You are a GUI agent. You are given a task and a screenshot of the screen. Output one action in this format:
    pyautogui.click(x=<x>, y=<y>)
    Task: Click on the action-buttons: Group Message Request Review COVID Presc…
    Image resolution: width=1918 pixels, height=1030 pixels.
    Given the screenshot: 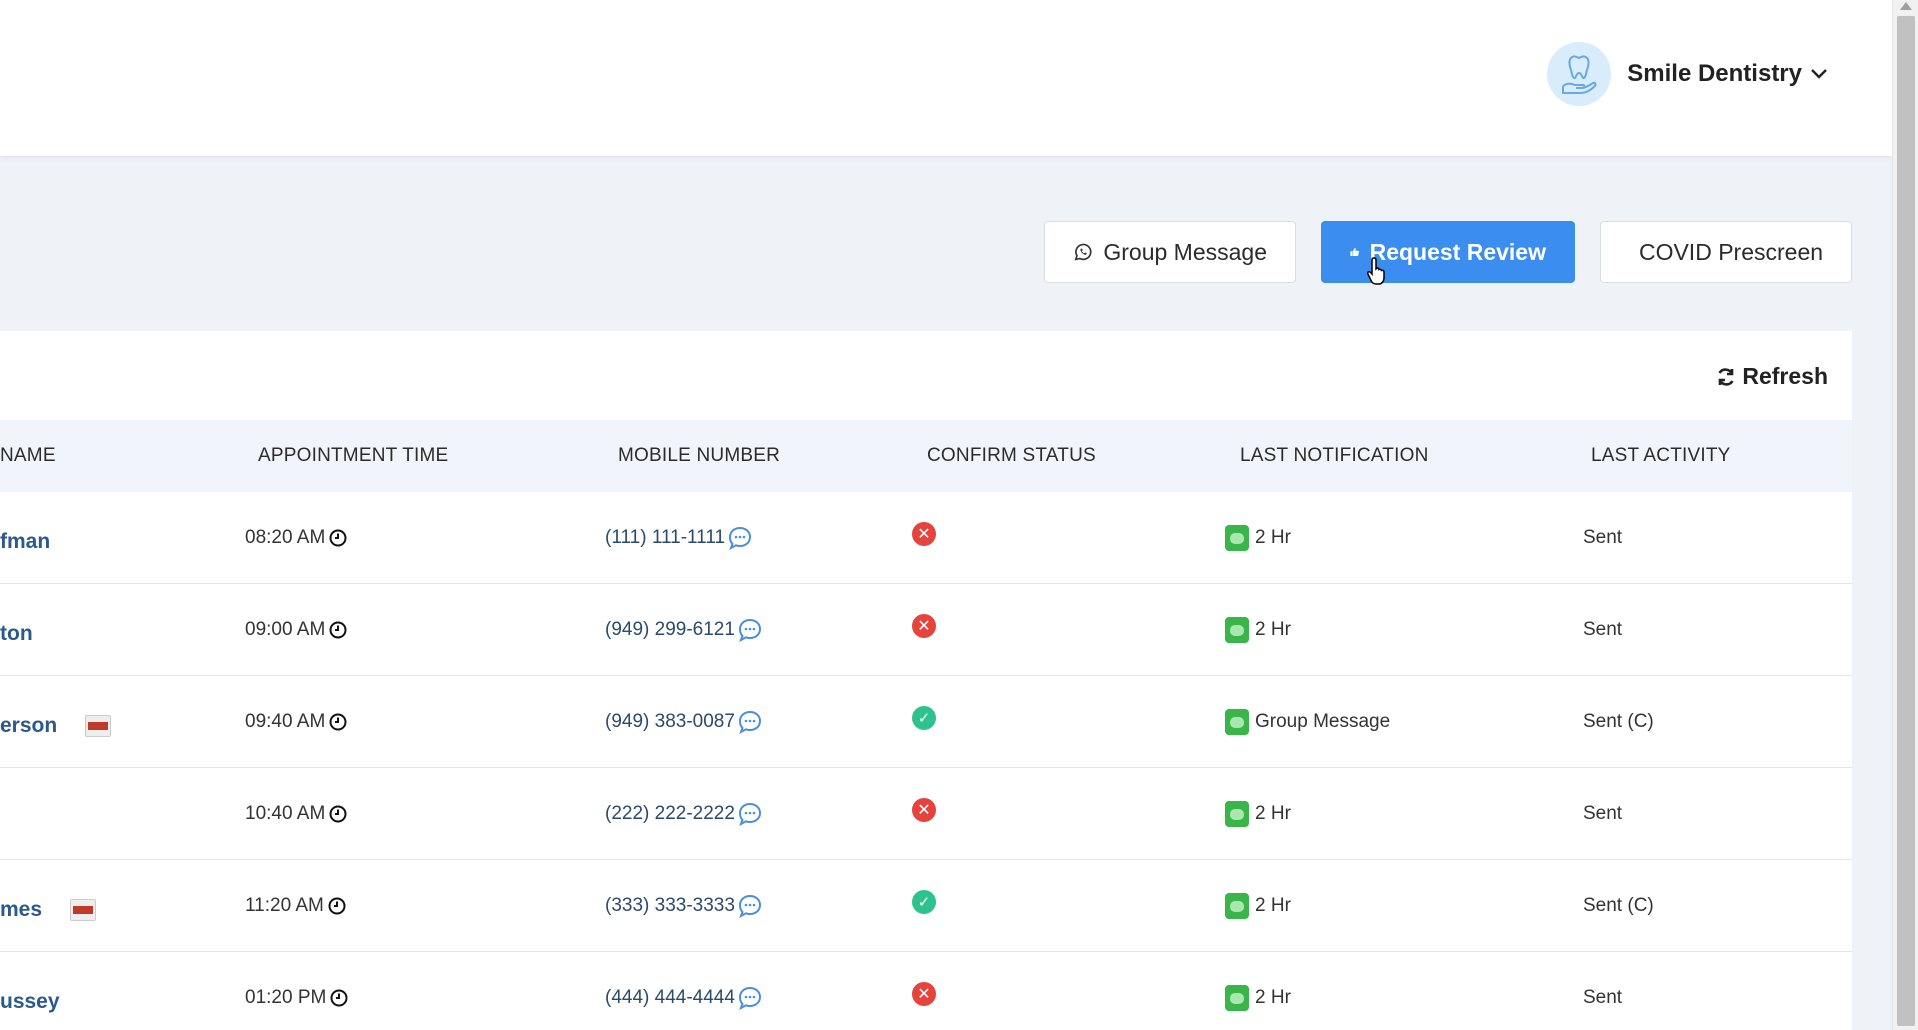 What is the action you would take?
    pyautogui.click(x=1448, y=253)
    